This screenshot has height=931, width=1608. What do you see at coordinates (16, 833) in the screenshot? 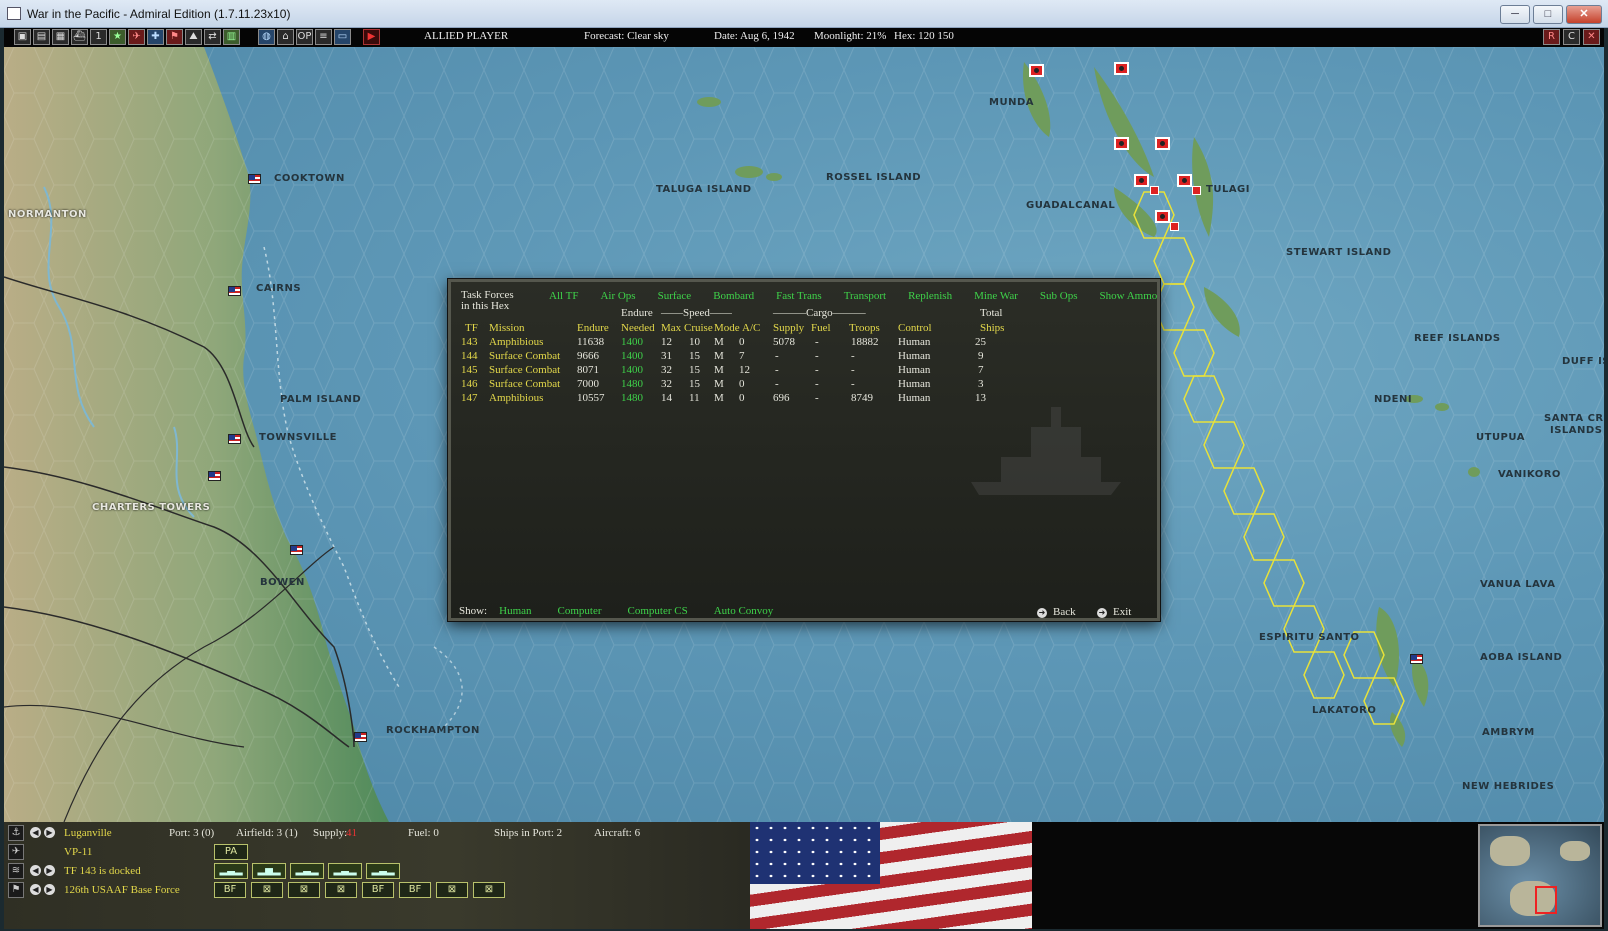
I see `anchor-icon: ⚓` at bounding box center [16, 833].